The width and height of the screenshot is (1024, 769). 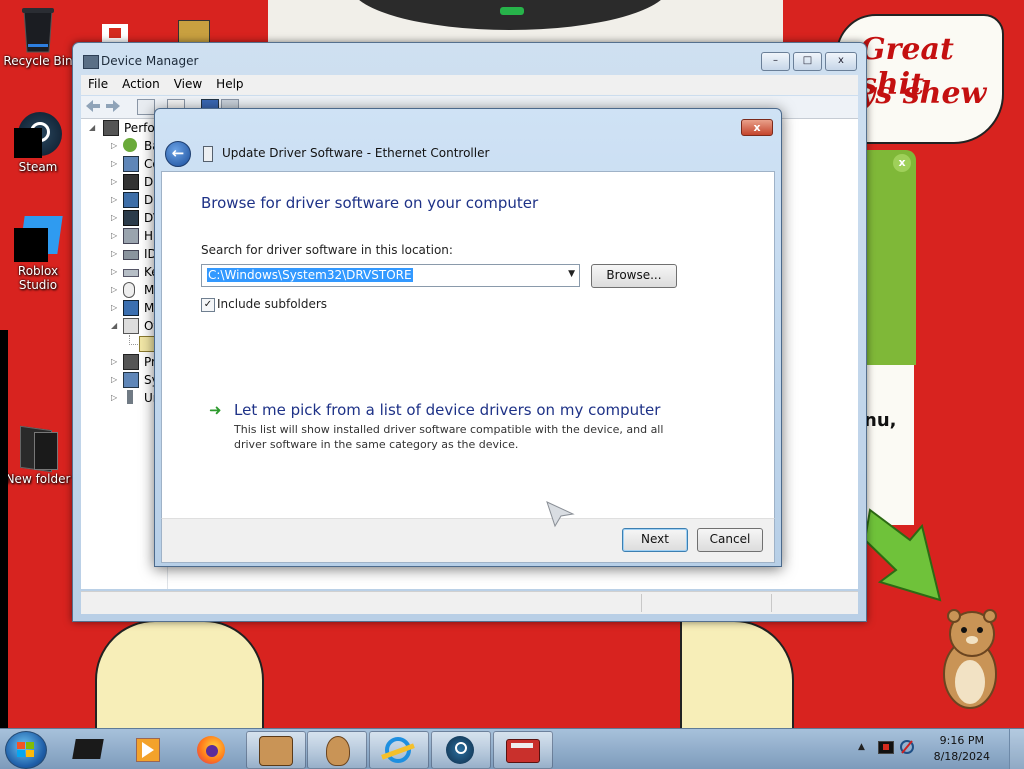 I want to click on menu-view: View, so click(x=188, y=84).